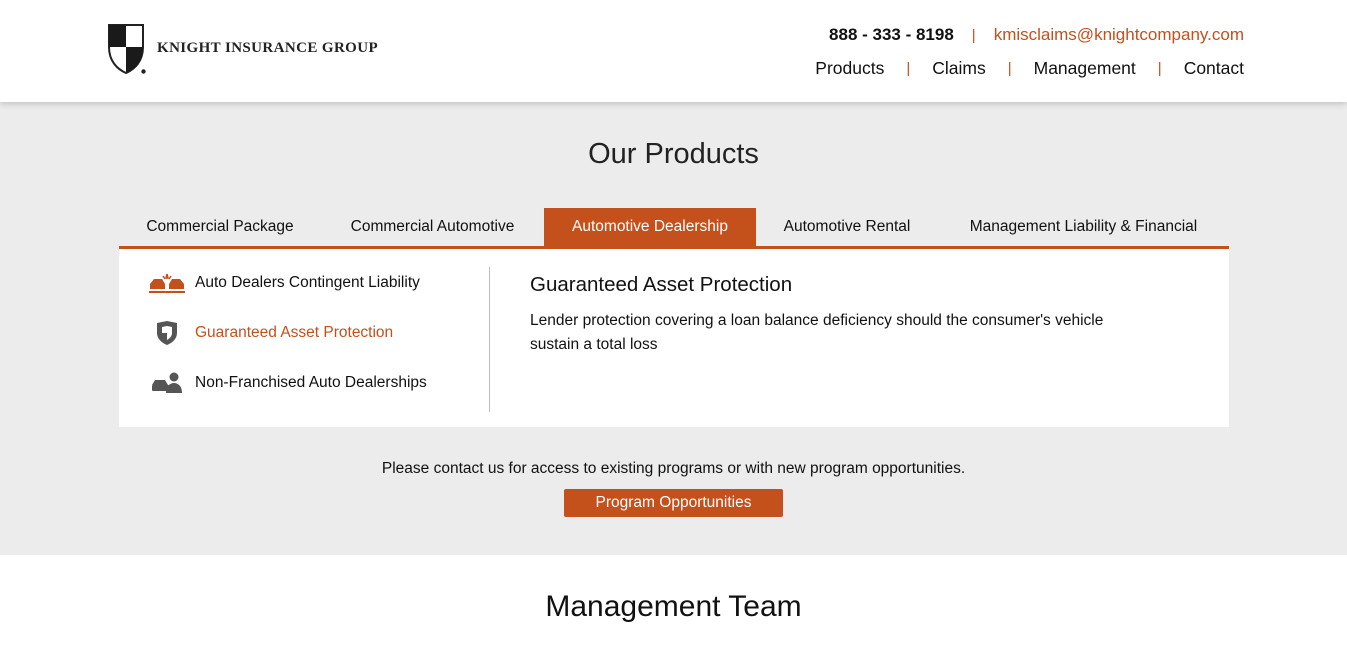 Image resolution: width=1347 pixels, height=657 pixels. I want to click on shield-logo-icon, so click(127, 49).